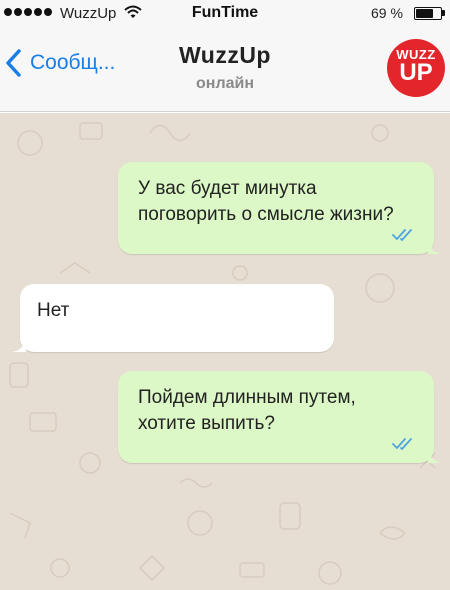  What do you see at coordinates (225, 83) in the screenshot?
I see `chat-status: онлайн` at bounding box center [225, 83].